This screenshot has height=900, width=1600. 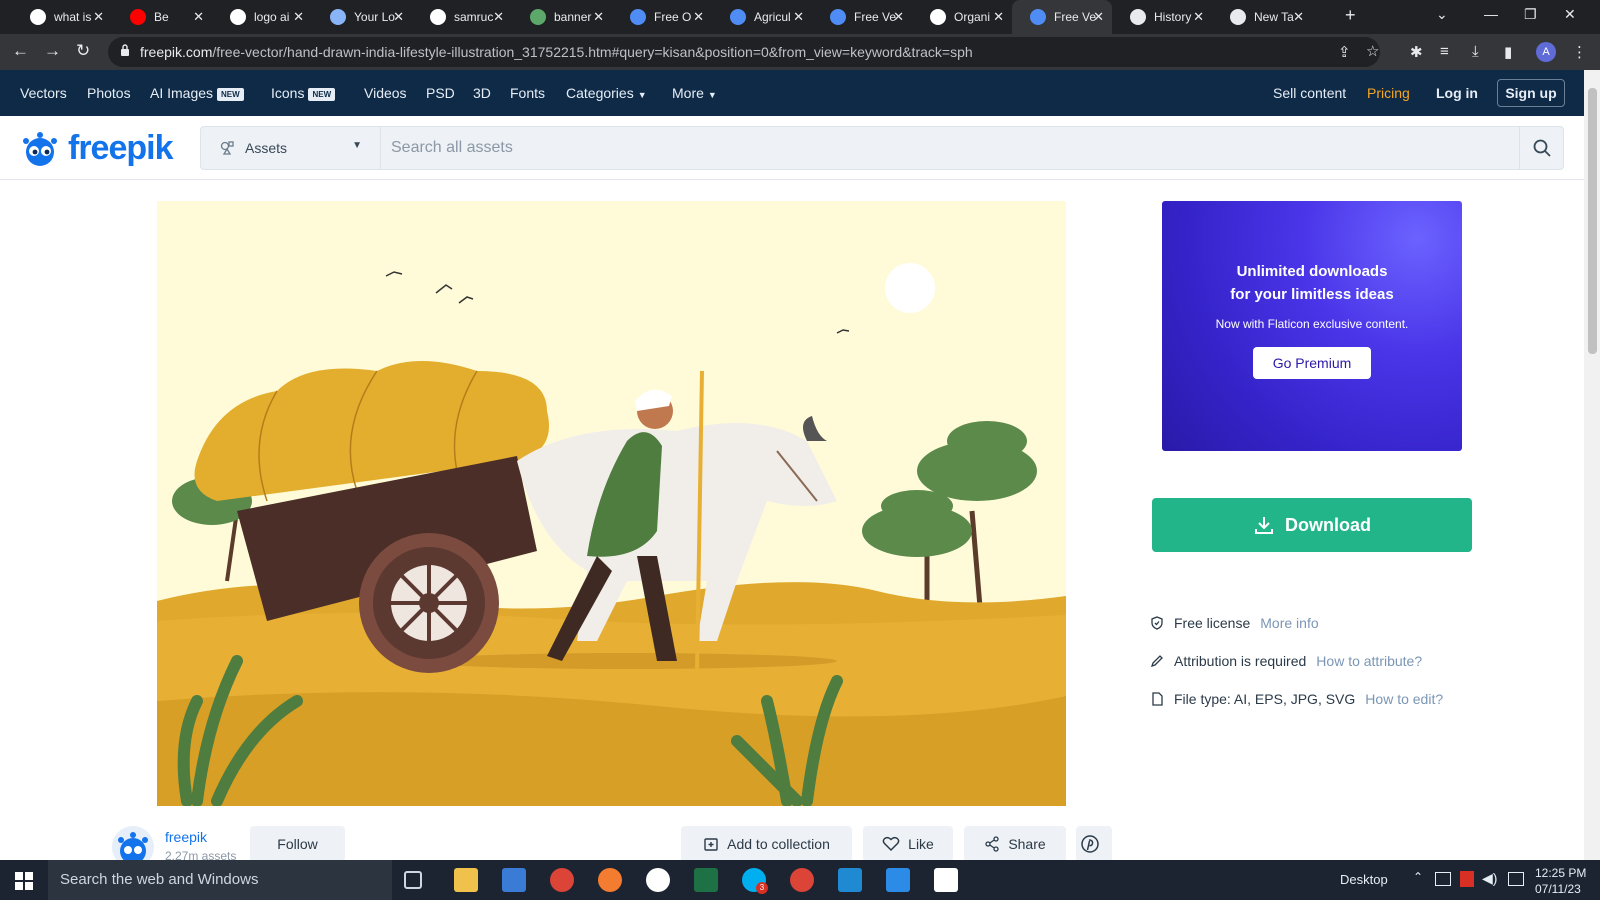 I want to click on browser-tab: New Ta ✕, so click(x=1262, y=17).